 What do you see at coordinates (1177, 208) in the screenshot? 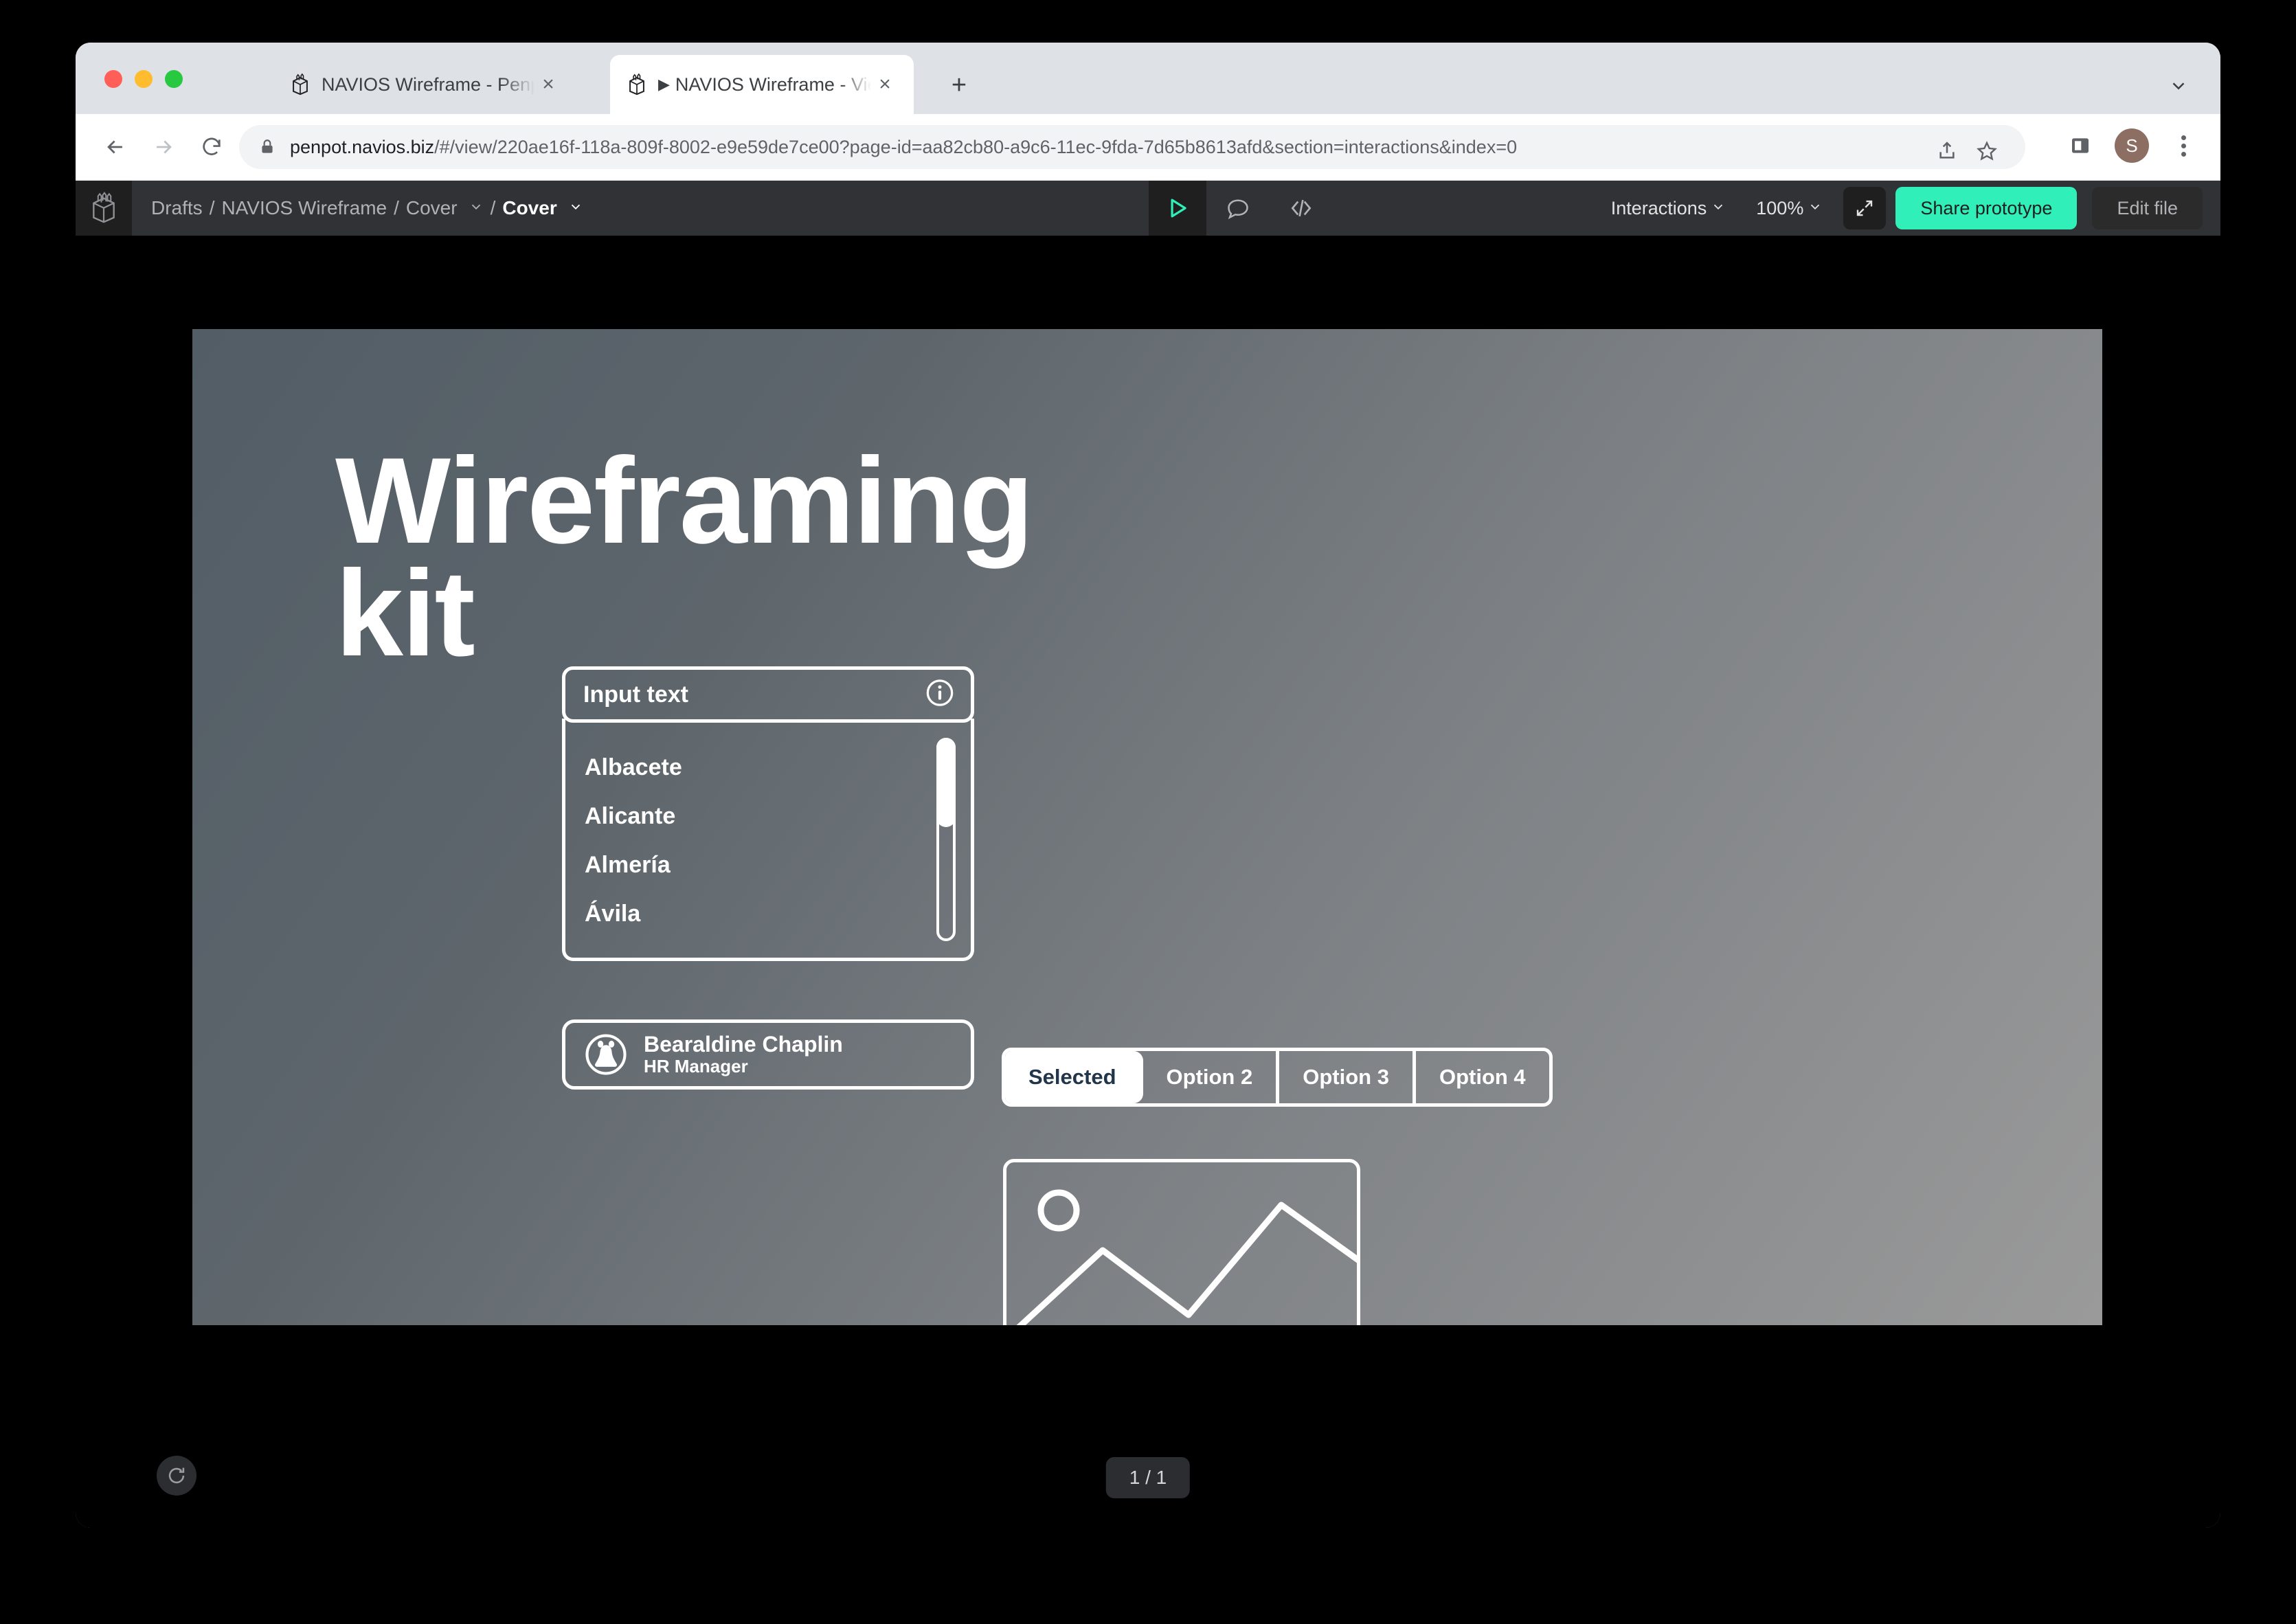
I see `play-icon` at bounding box center [1177, 208].